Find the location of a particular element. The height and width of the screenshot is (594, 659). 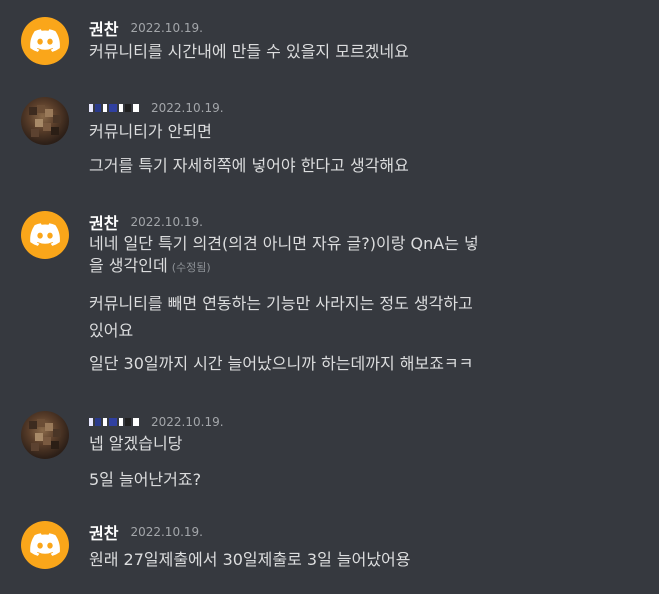

message-text: 커뮤니티를 시간내에 만들 수 있을지 모르겠네요 is located at coordinates (249, 51).